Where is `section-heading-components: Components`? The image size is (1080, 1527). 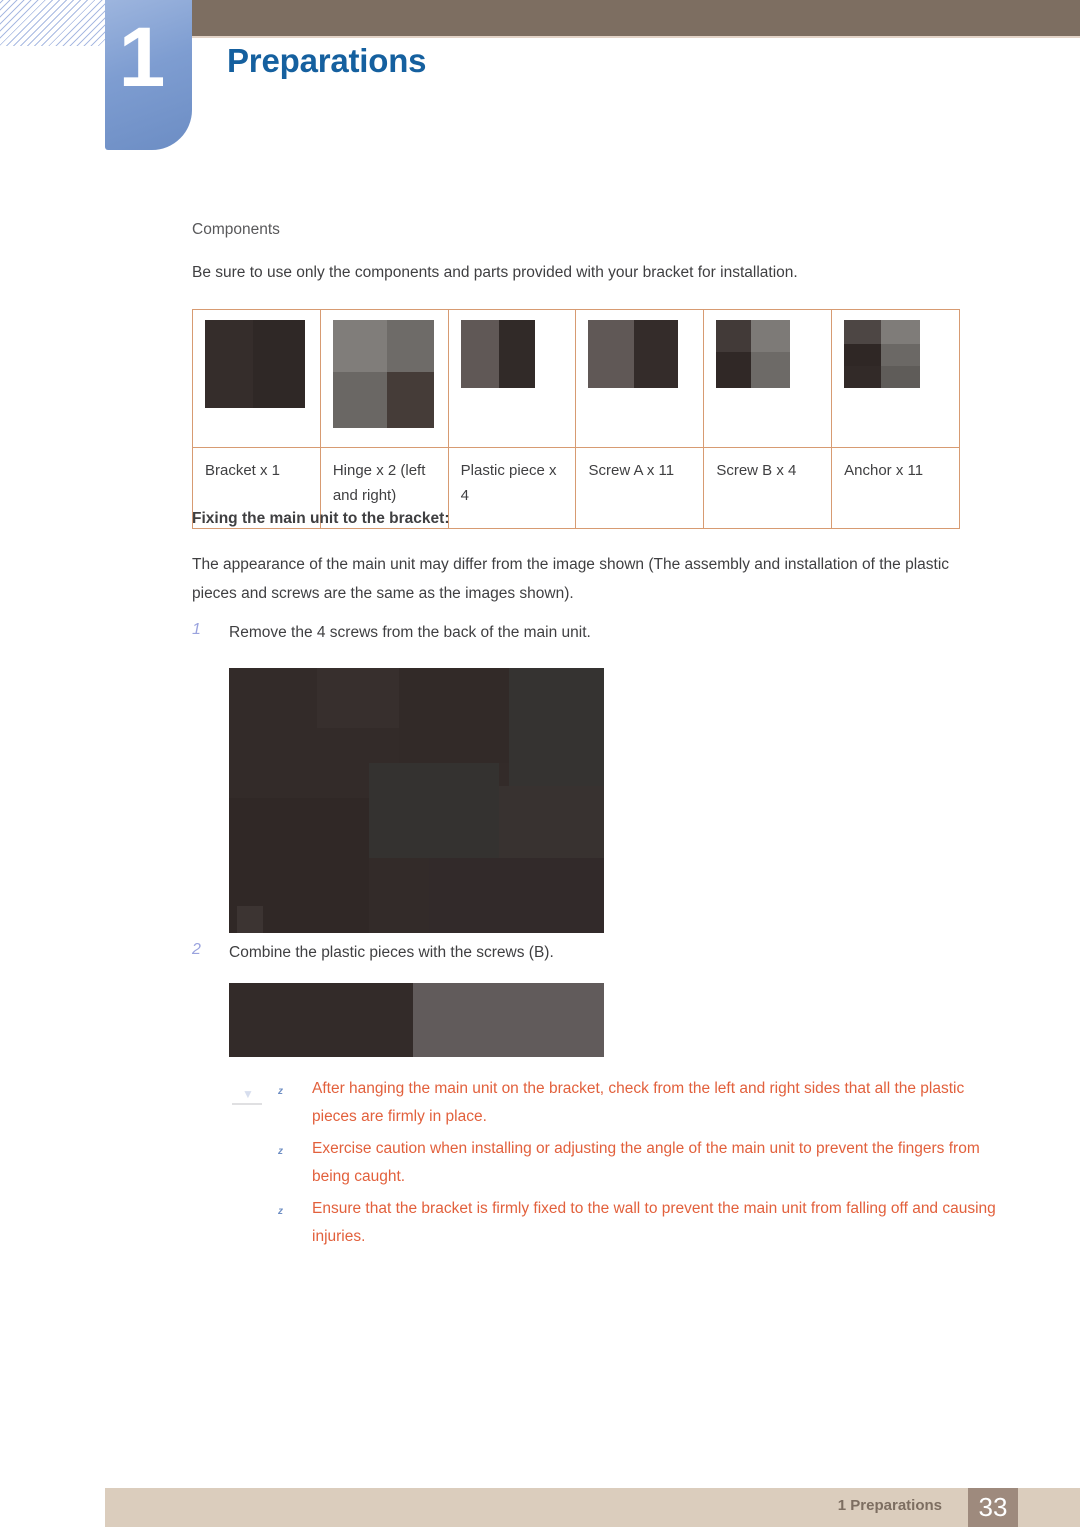 section-heading-components: Components is located at coordinates (236, 229).